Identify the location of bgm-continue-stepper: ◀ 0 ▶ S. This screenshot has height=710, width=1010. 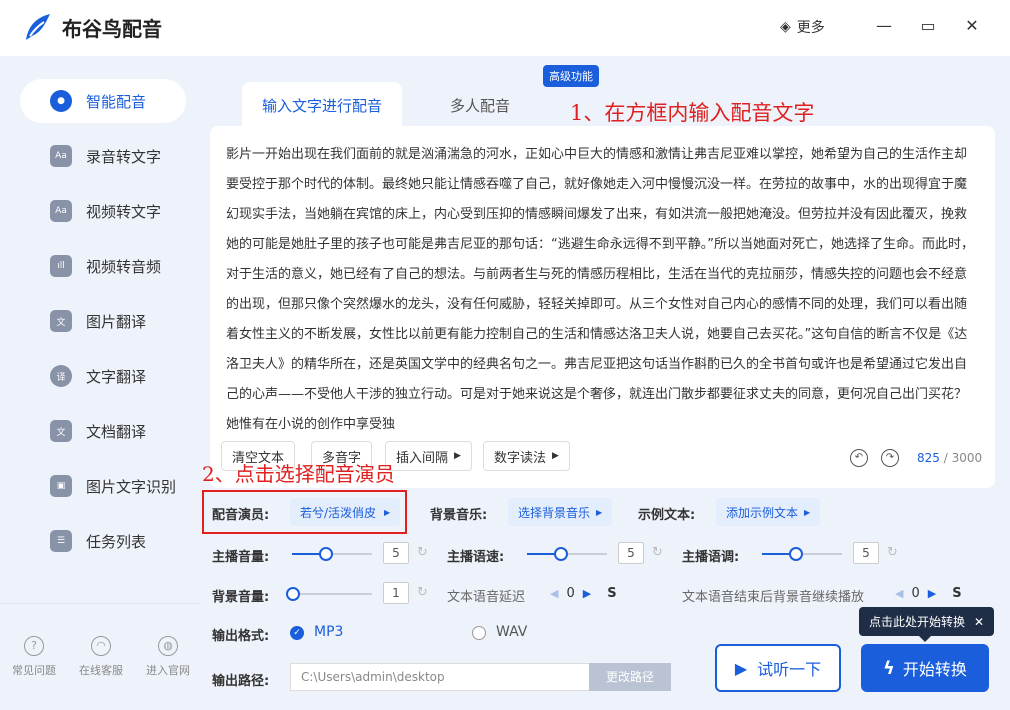
(928, 593).